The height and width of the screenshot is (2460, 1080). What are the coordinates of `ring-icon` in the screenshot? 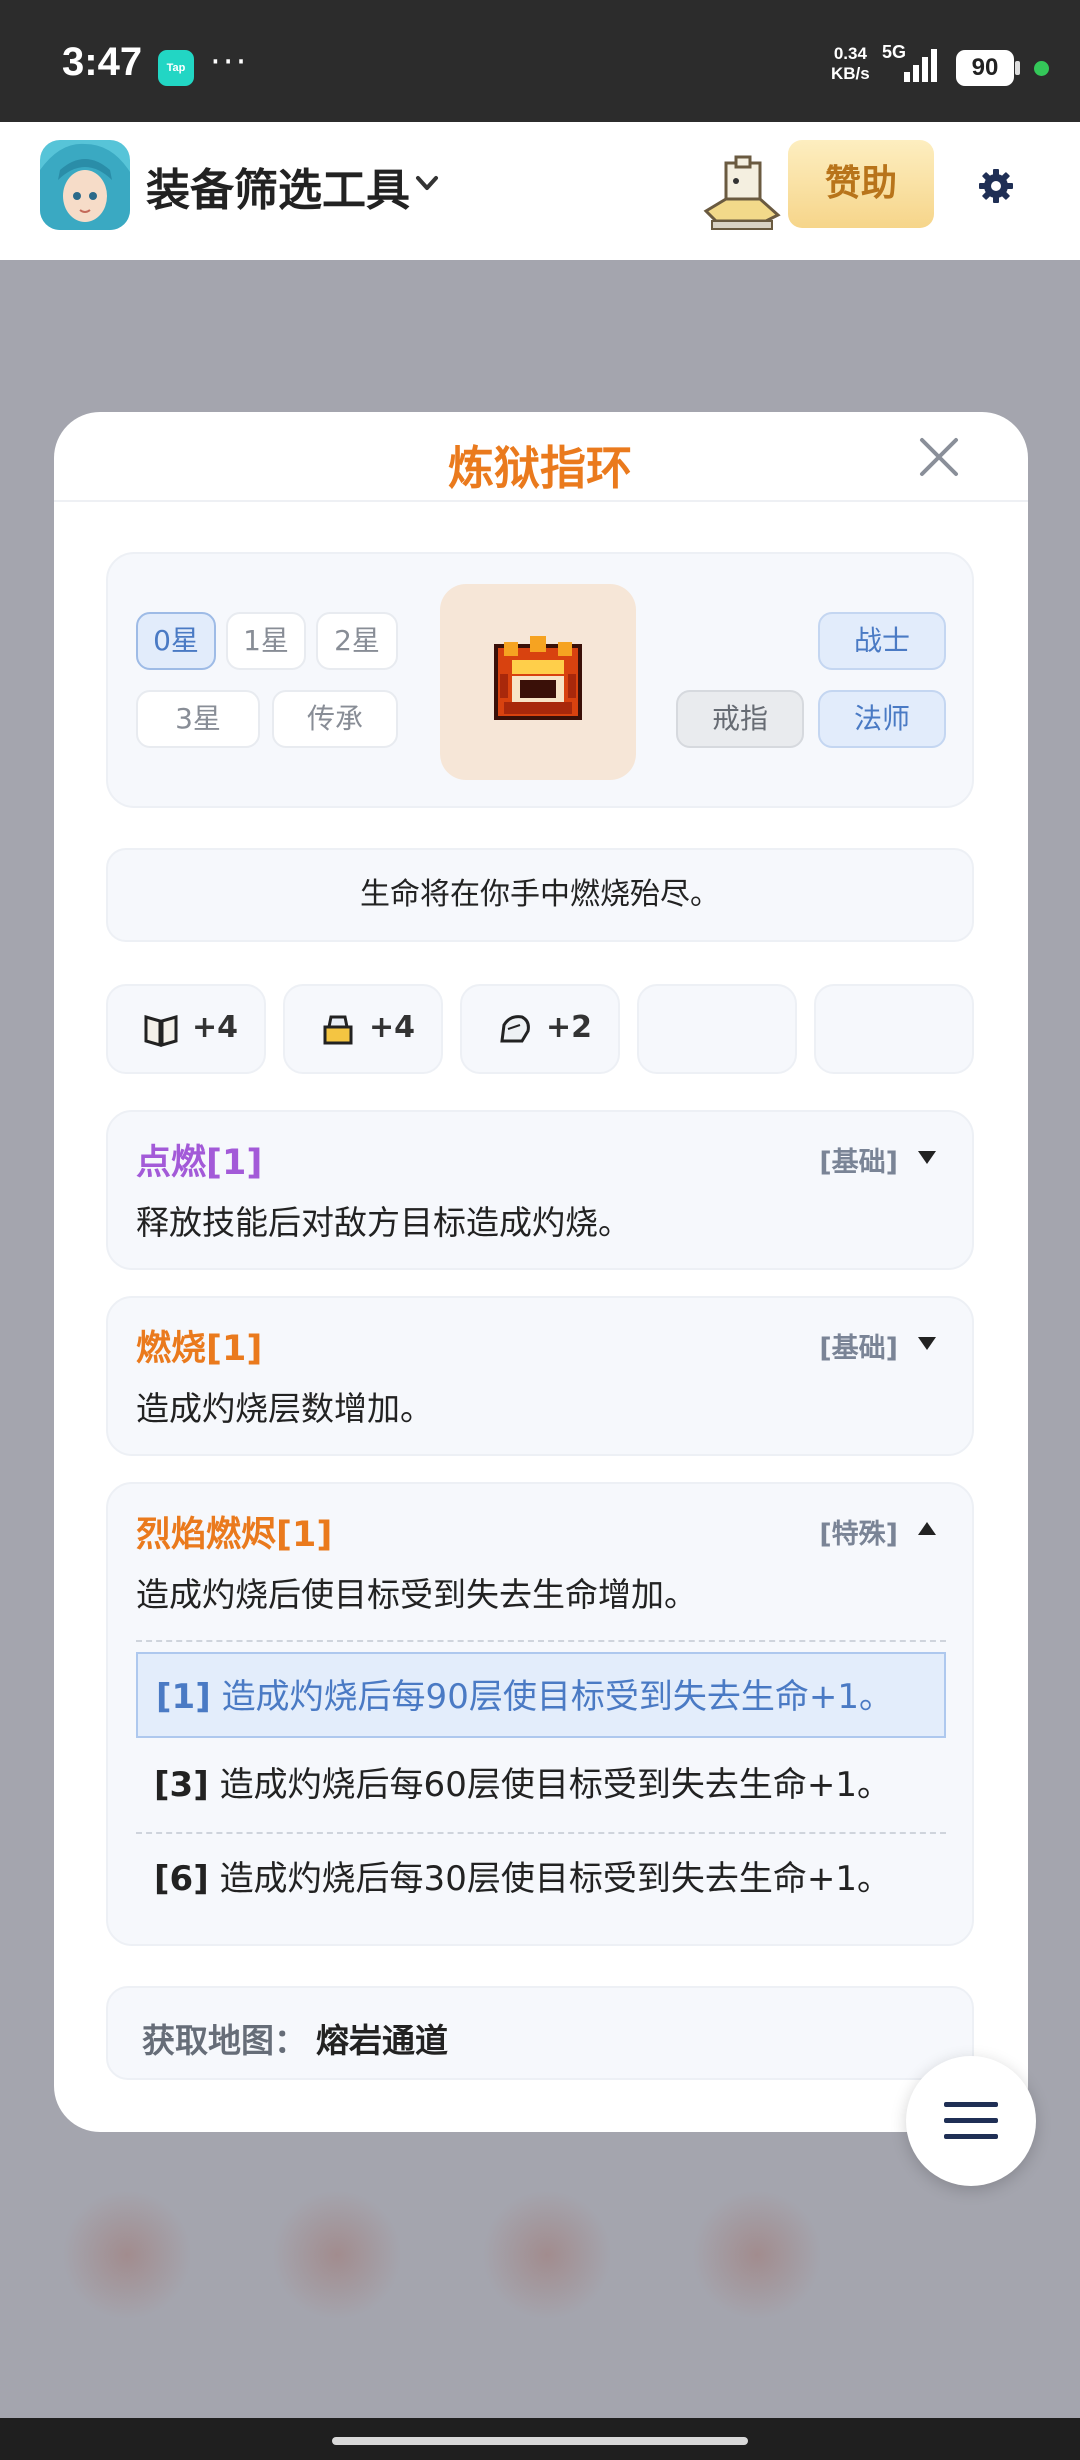 It's located at (538, 678).